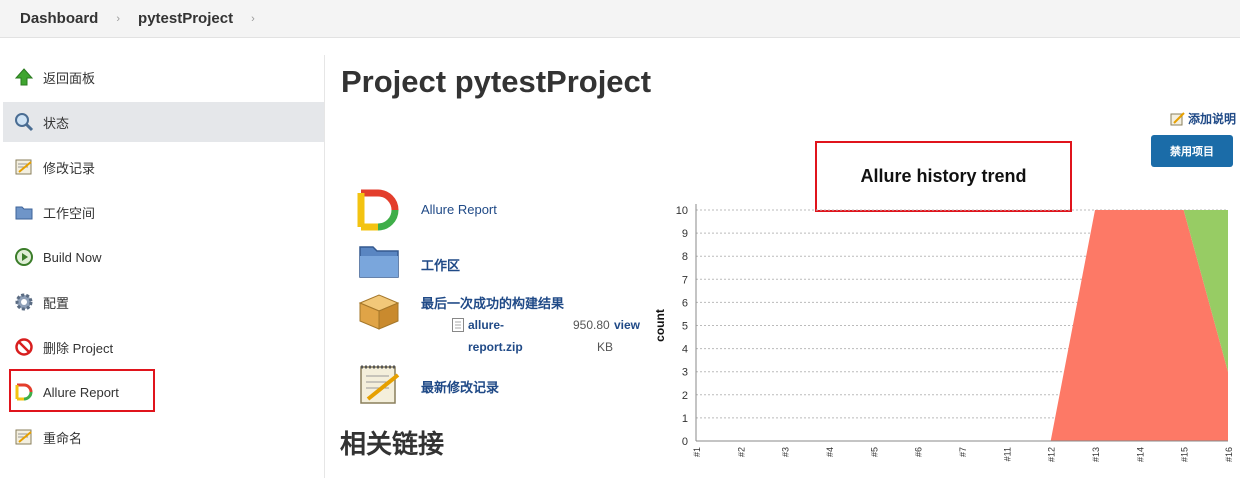  I want to click on edit-icon, so click(1178, 119).